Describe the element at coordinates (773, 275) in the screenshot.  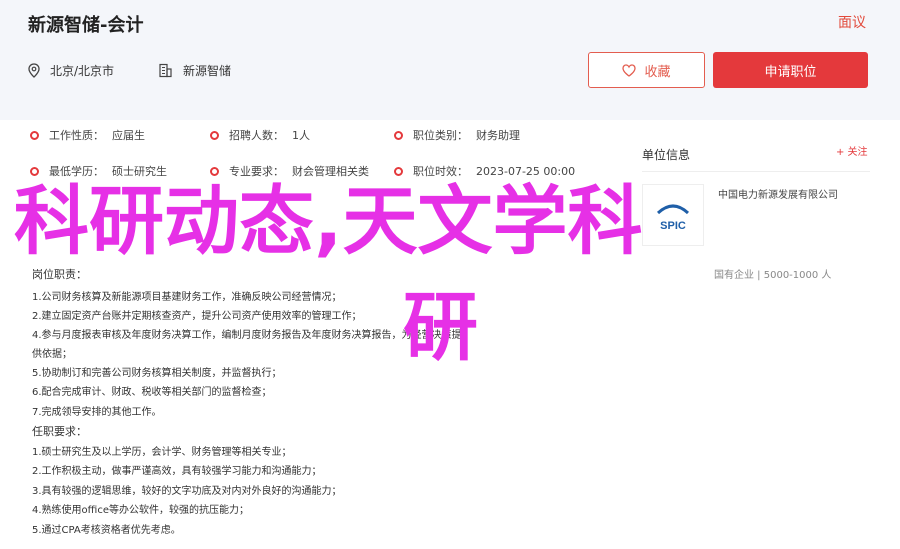
I see `company-meta: 国有企业 | 5000-1000 人` at that location.